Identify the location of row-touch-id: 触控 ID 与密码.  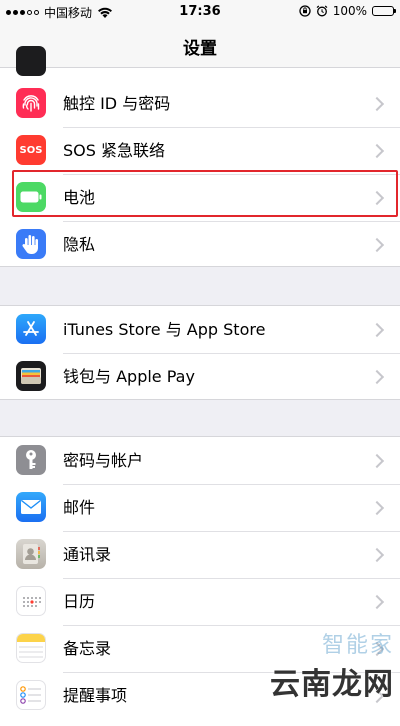
(200, 103).